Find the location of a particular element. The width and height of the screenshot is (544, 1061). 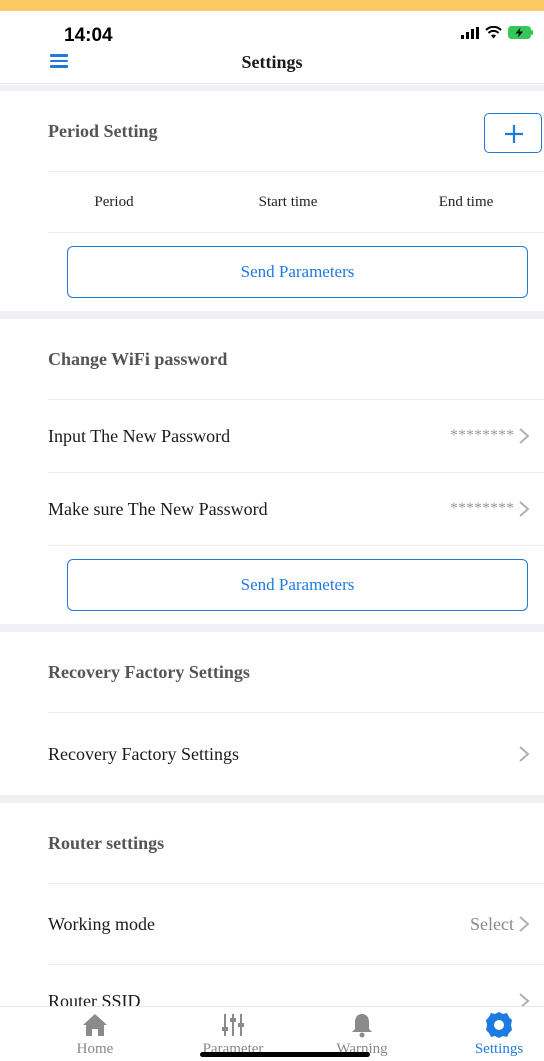

tab-home: Home is located at coordinates (95, 1034).